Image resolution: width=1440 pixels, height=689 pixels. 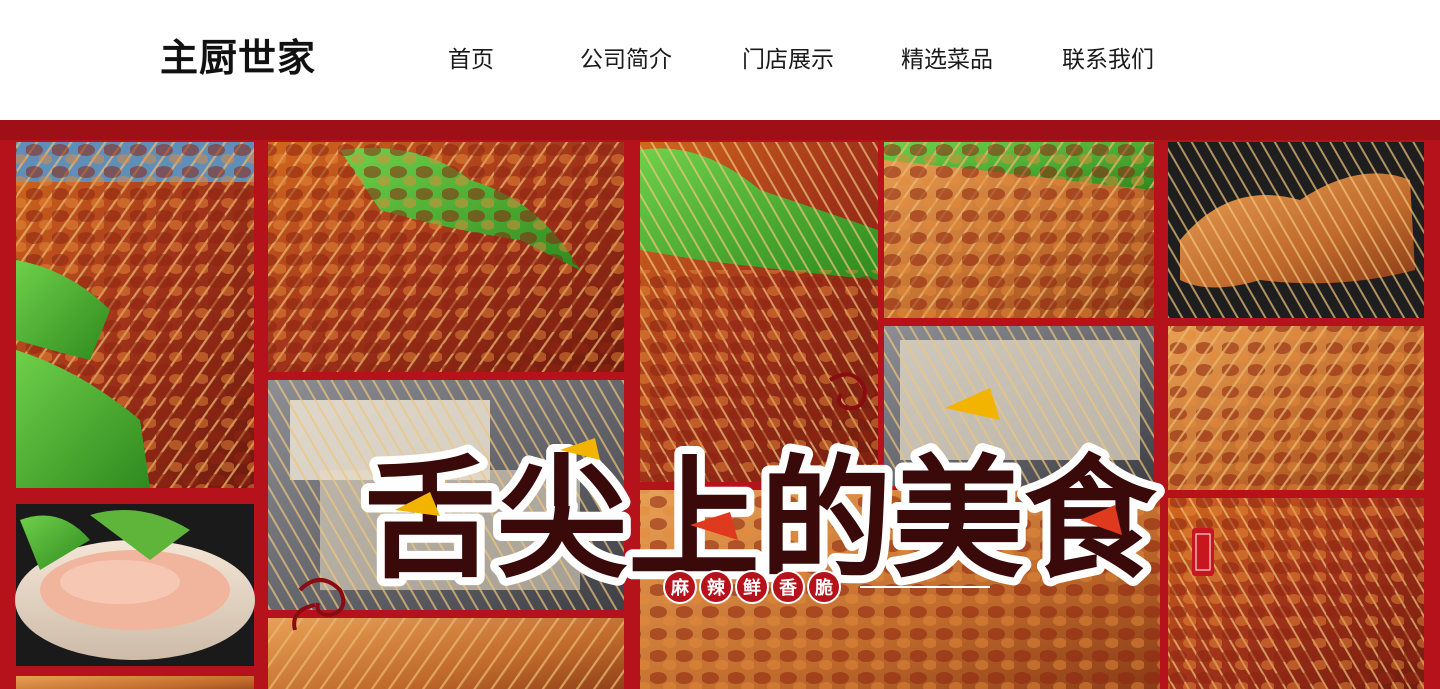 What do you see at coordinates (947, 60) in the screenshot?
I see `nav-item-dishes: 精选菜品` at bounding box center [947, 60].